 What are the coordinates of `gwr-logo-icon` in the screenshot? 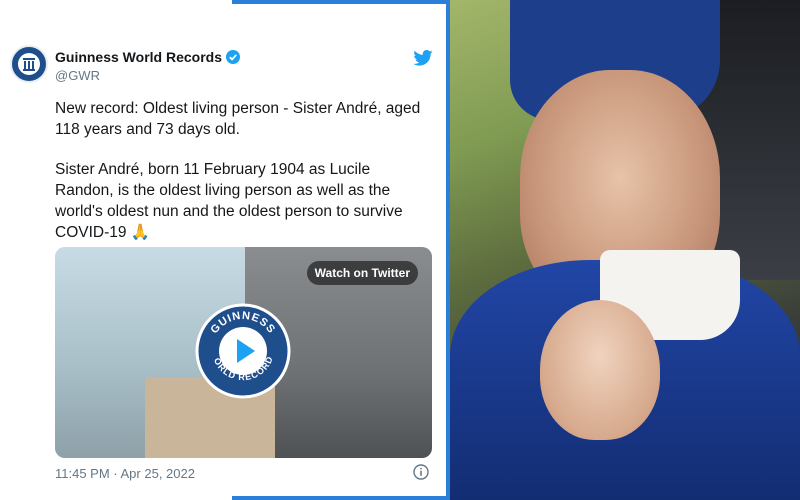 It's located at (29, 64).